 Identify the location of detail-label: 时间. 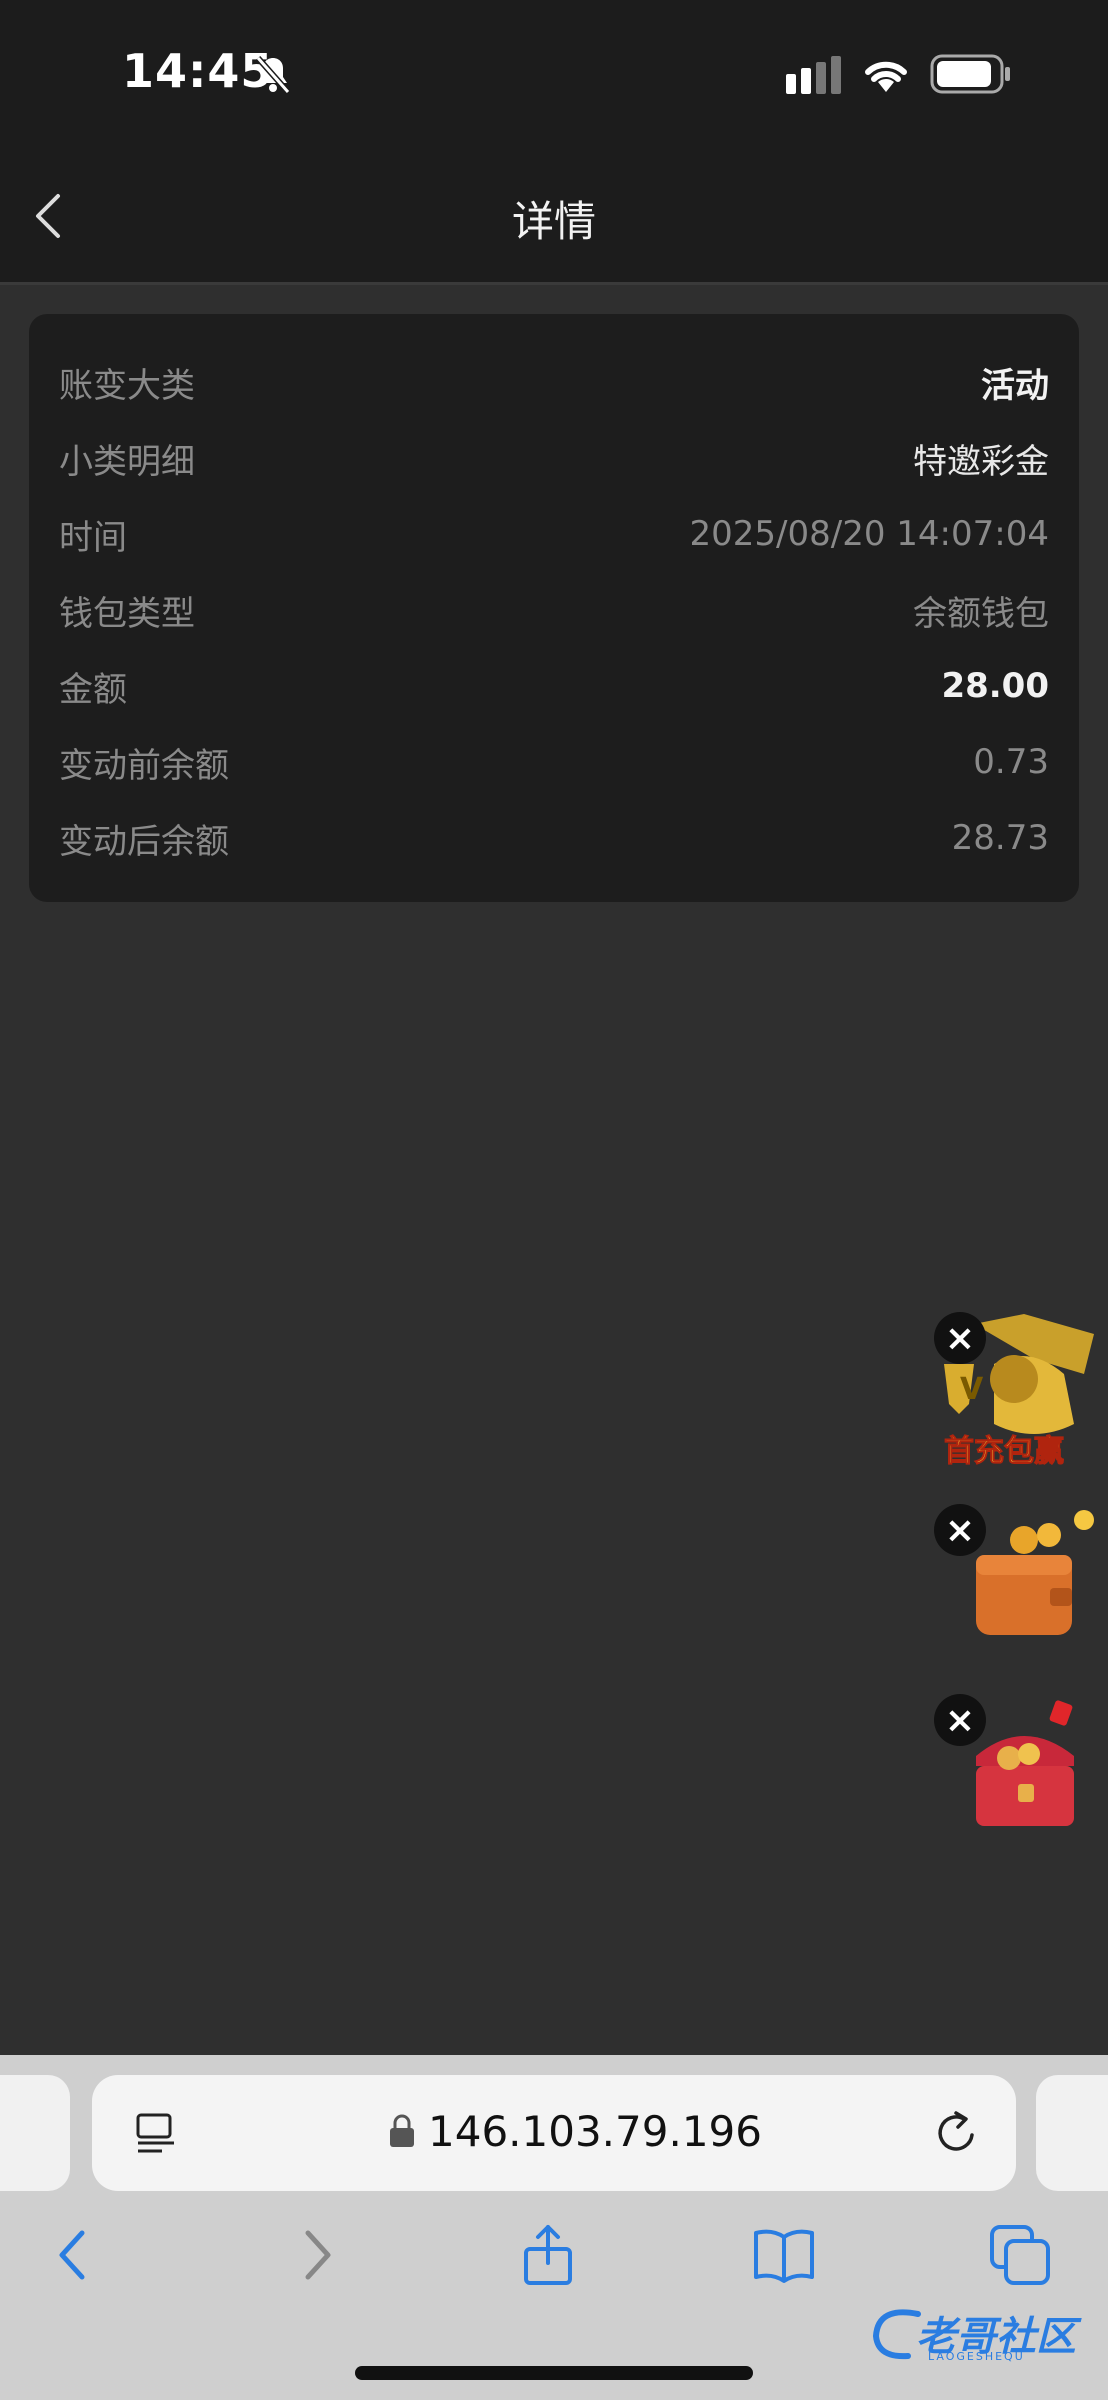
(93, 537).